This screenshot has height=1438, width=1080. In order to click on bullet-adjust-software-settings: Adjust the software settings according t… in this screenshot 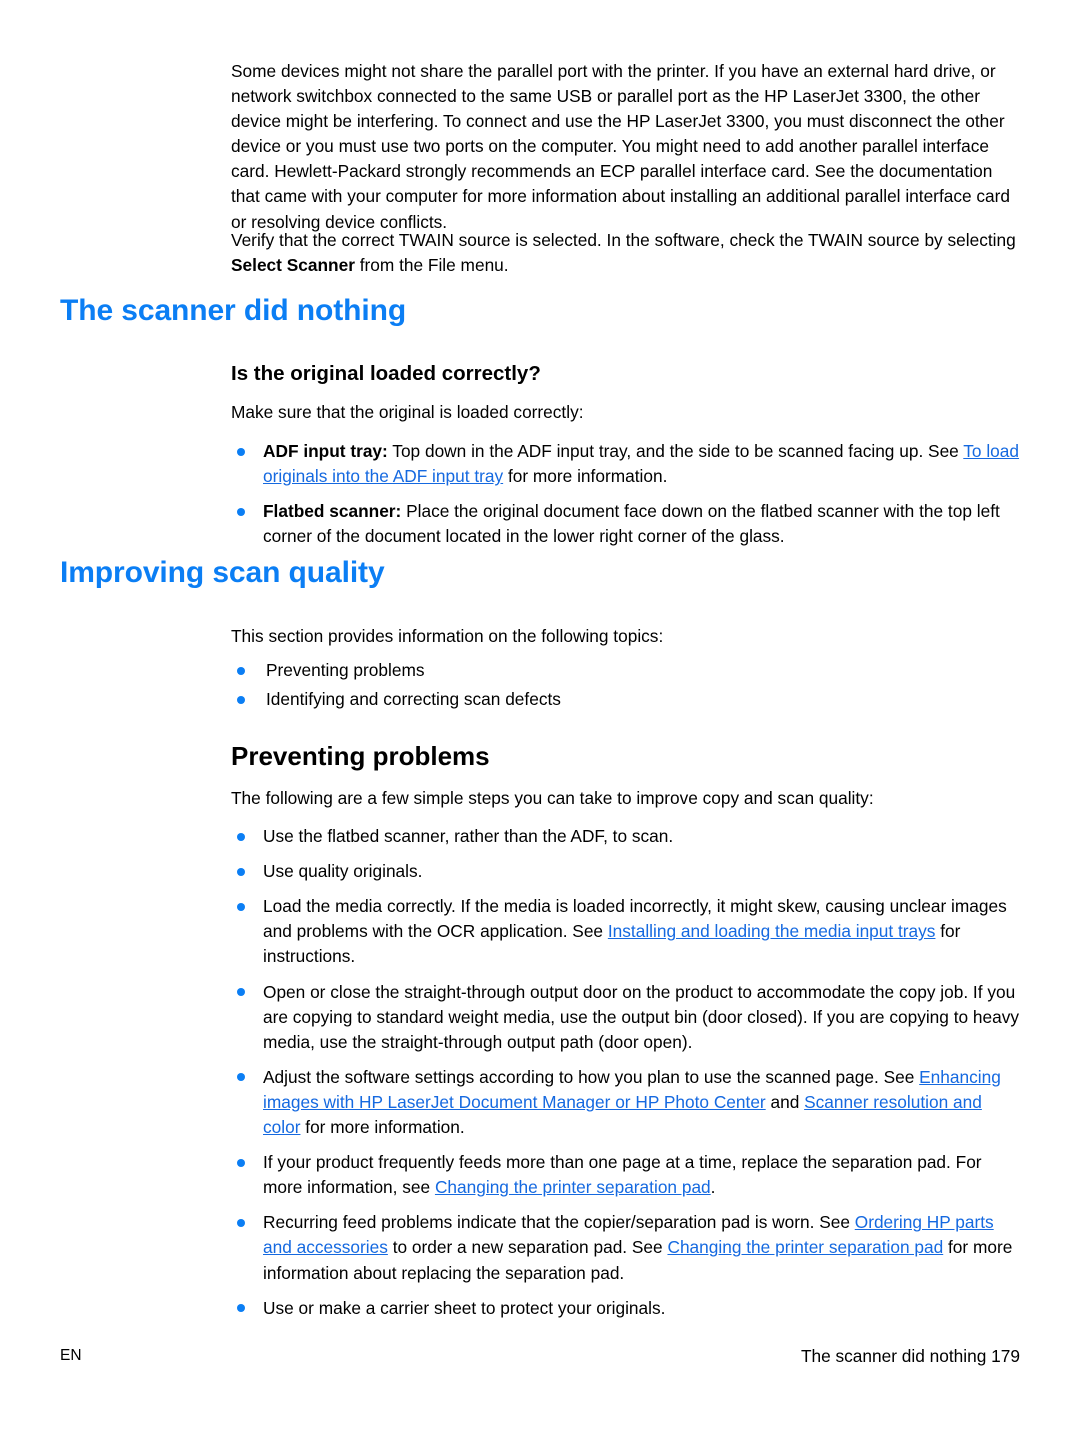, I will do `click(625, 1102)`.